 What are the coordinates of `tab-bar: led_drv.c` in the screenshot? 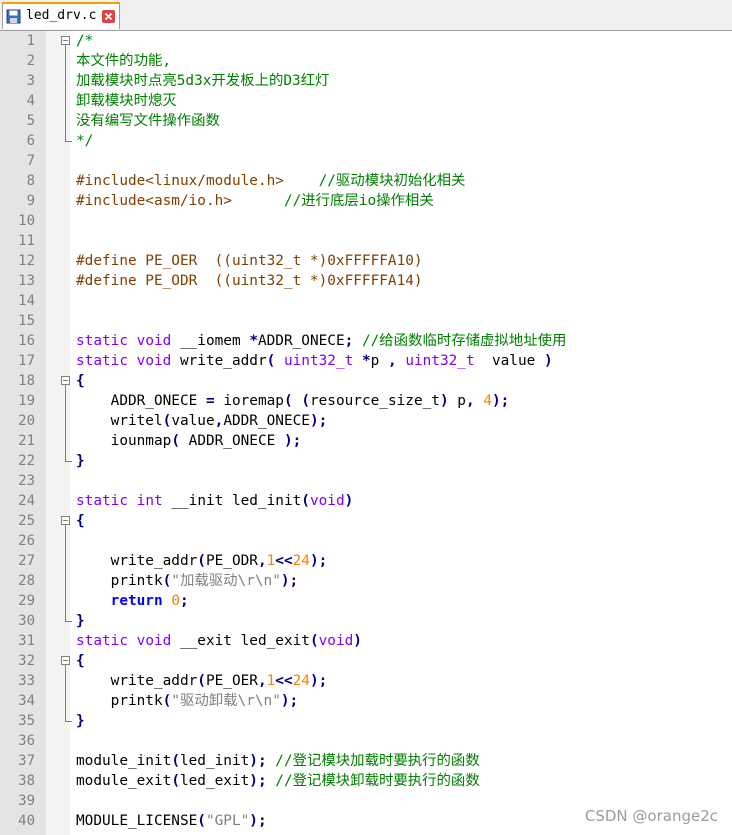 It's located at (366, 15).